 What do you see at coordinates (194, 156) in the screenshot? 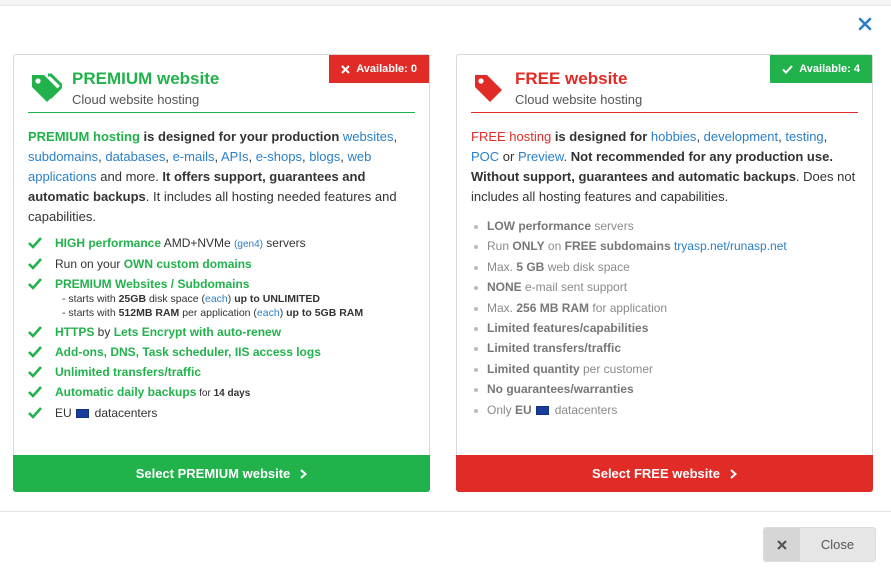
I see `emails-link: e-mails` at bounding box center [194, 156].